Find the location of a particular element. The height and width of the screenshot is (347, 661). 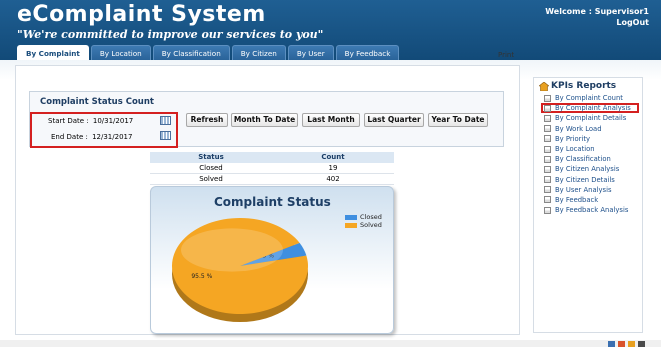

table-cell-status: Closed is located at coordinates (211, 168).